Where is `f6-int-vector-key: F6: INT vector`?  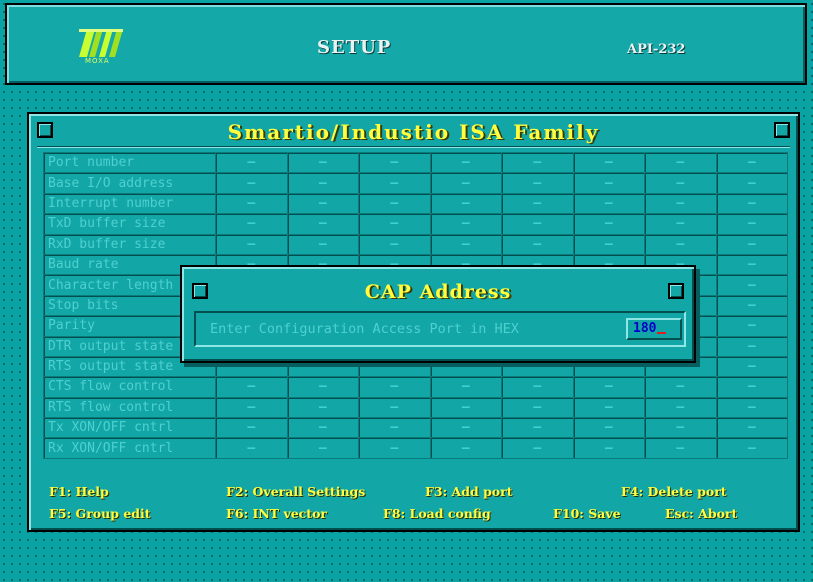 f6-int-vector-key: F6: INT vector is located at coordinates (276, 513).